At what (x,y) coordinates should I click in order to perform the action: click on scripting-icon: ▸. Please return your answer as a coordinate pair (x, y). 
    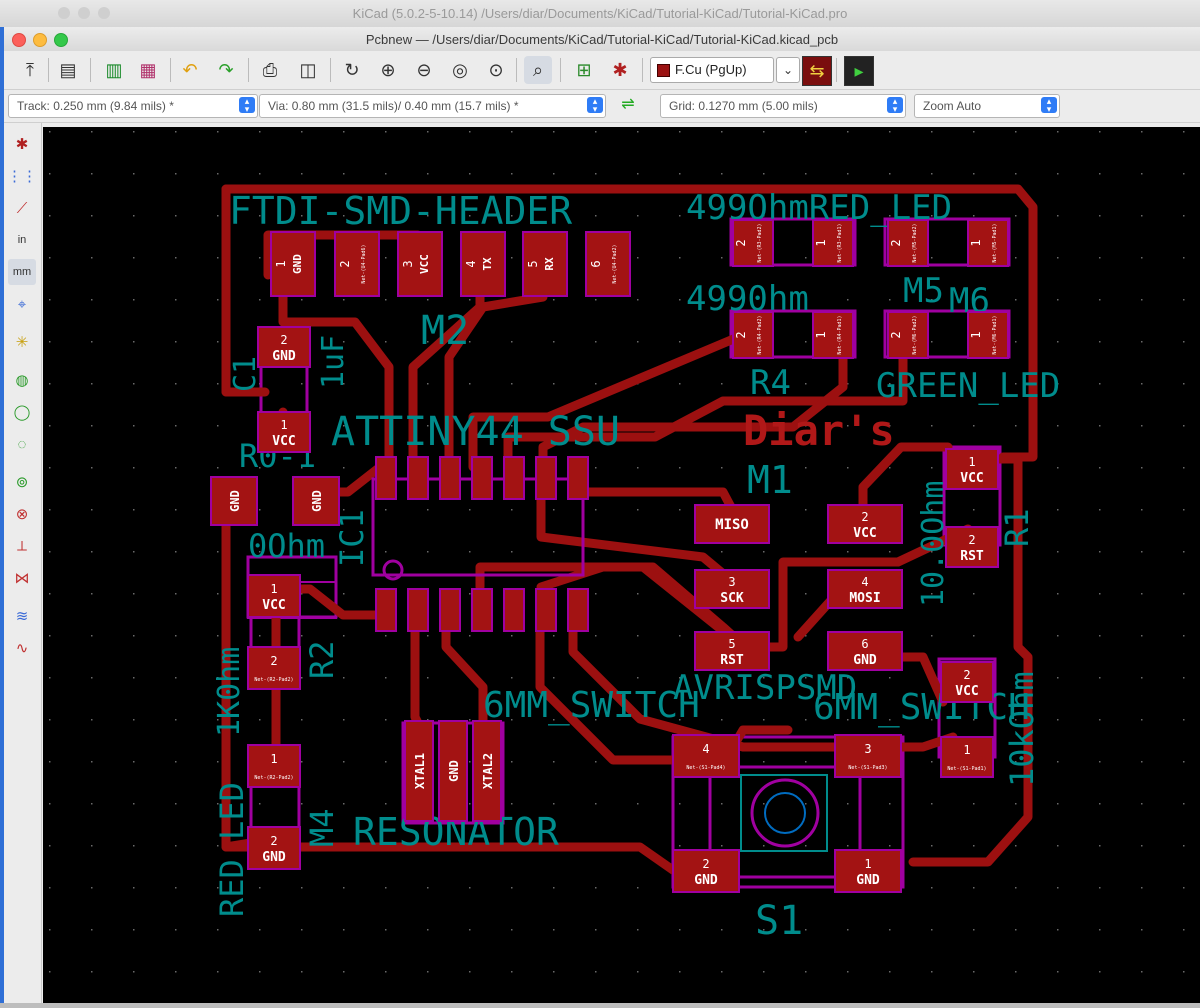
    Looking at the image, I should click on (859, 71).